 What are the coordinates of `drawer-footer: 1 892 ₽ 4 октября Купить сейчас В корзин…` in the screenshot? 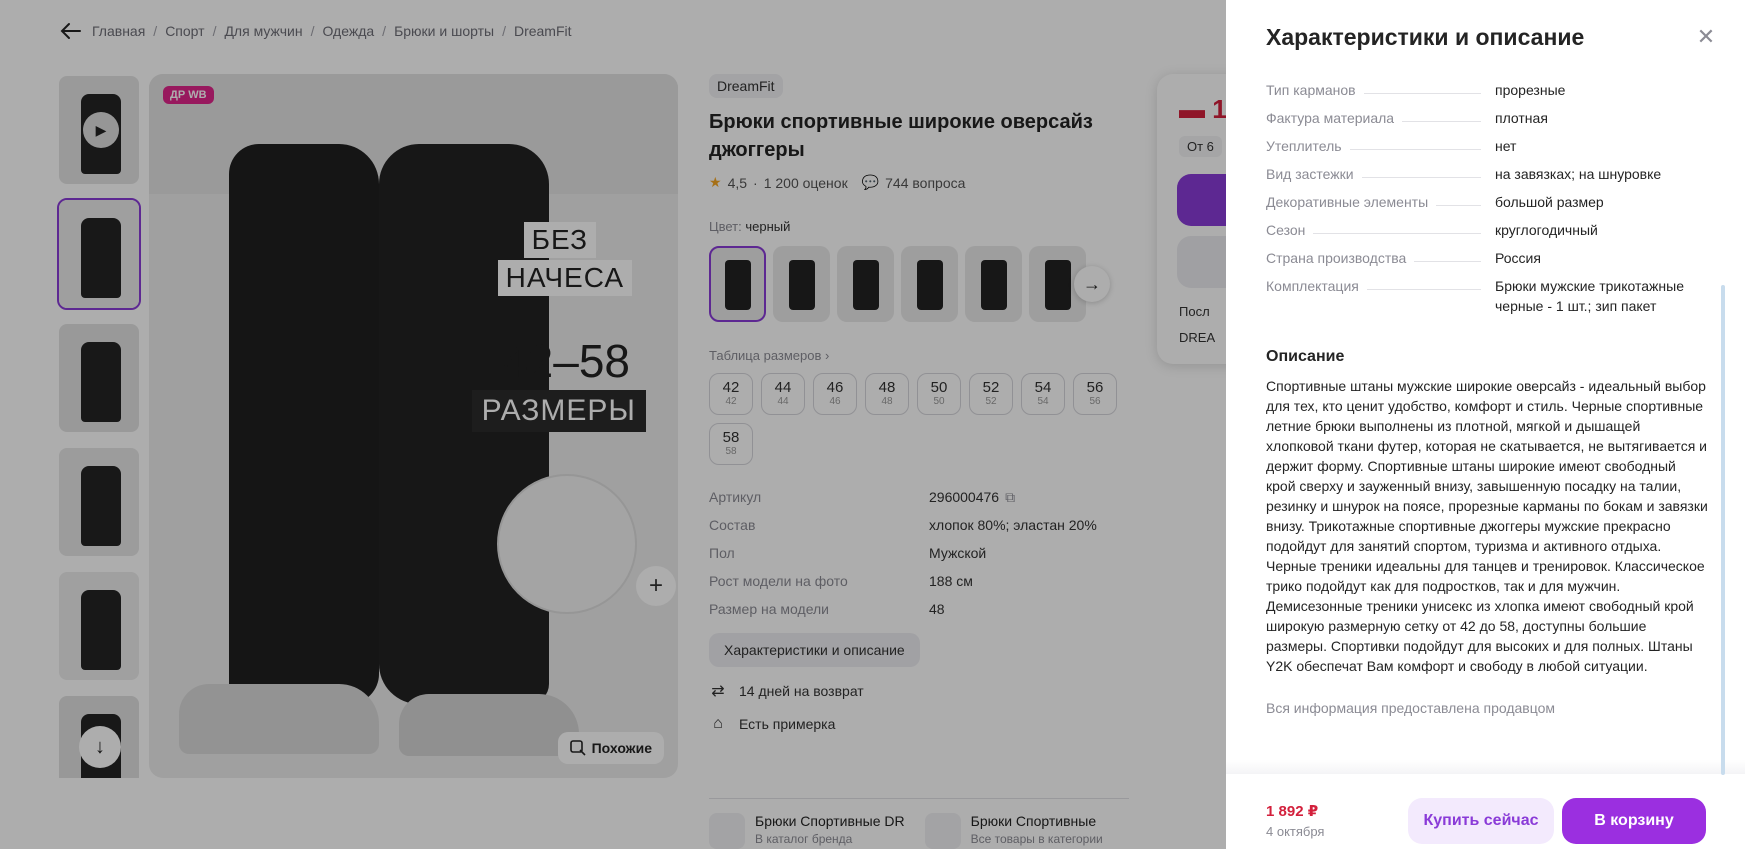 It's located at (1485, 811).